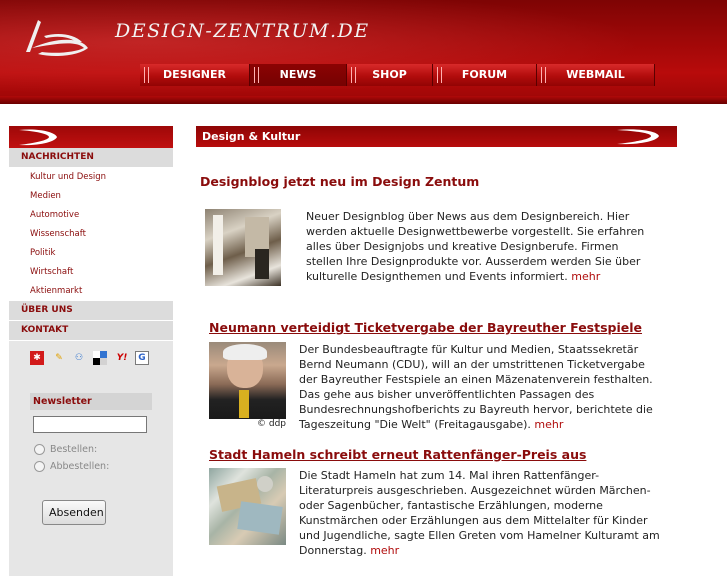  I want to click on nav-label: SHOP, so click(389, 74).